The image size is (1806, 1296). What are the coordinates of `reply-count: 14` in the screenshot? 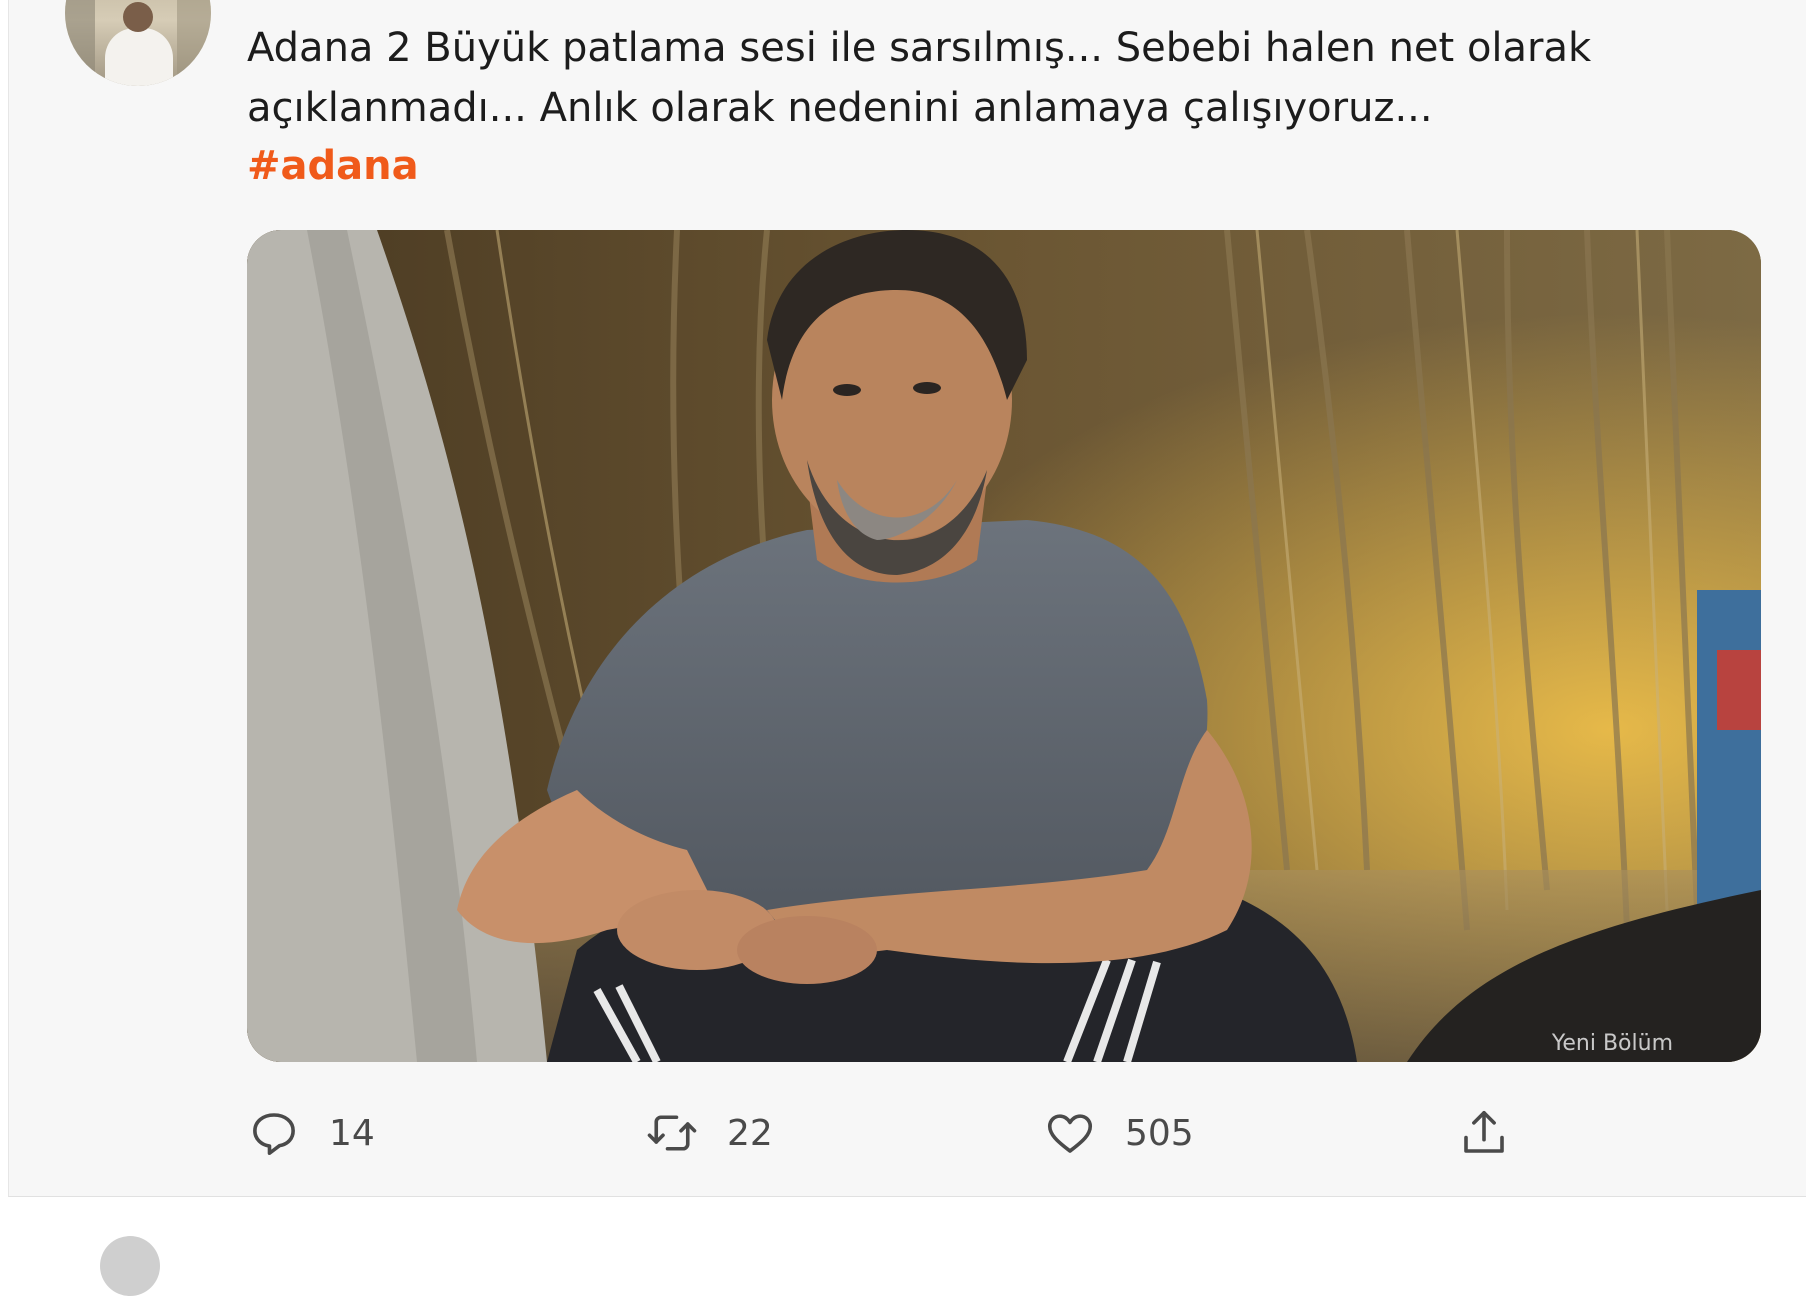 It's located at (352, 1133).